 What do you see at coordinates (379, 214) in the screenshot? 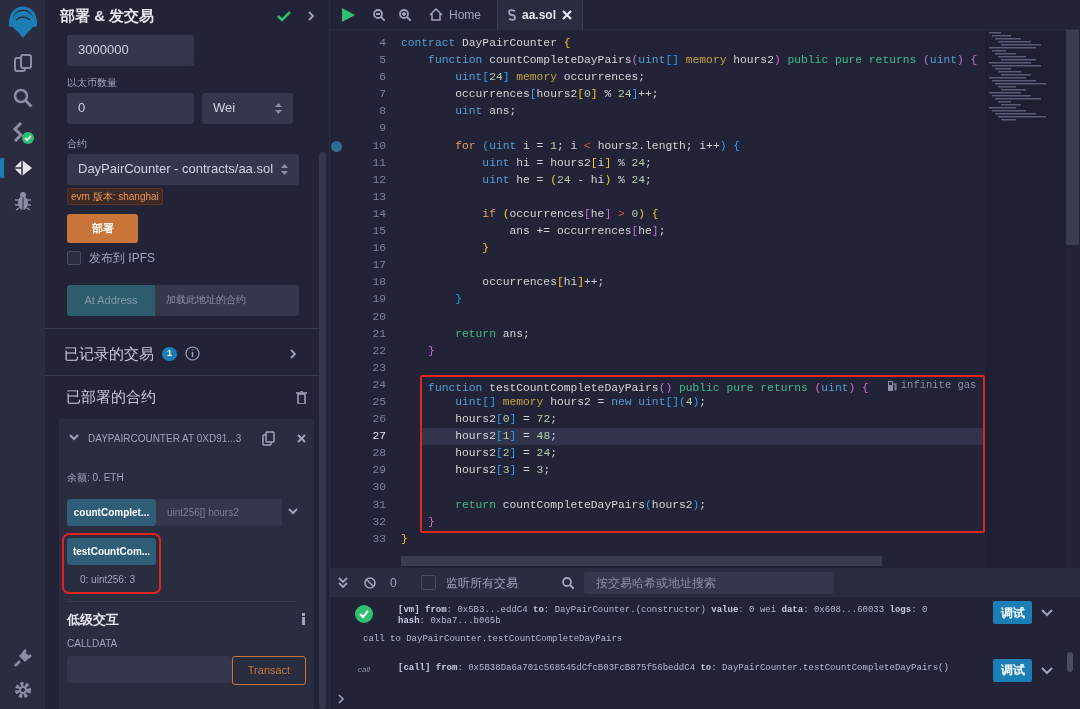
I see `line-number: 14` at bounding box center [379, 214].